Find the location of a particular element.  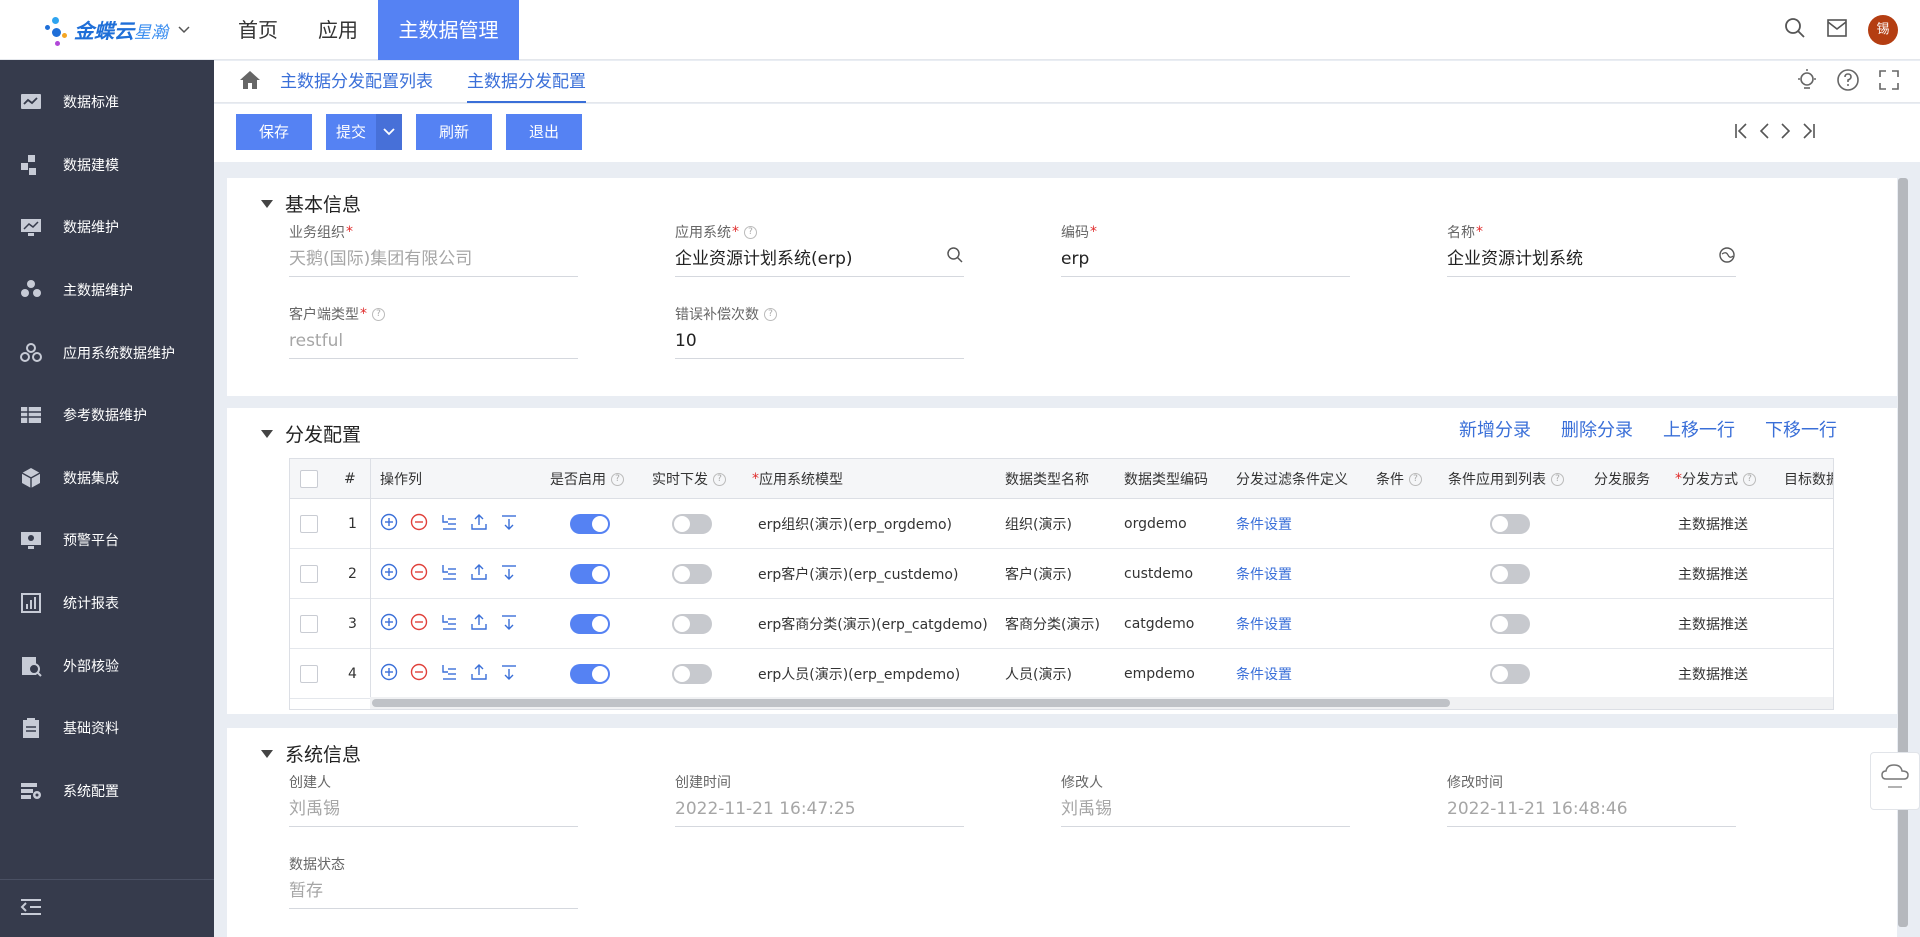

nav-mdm: 主数据管理 is located at coordinates (448, 30).